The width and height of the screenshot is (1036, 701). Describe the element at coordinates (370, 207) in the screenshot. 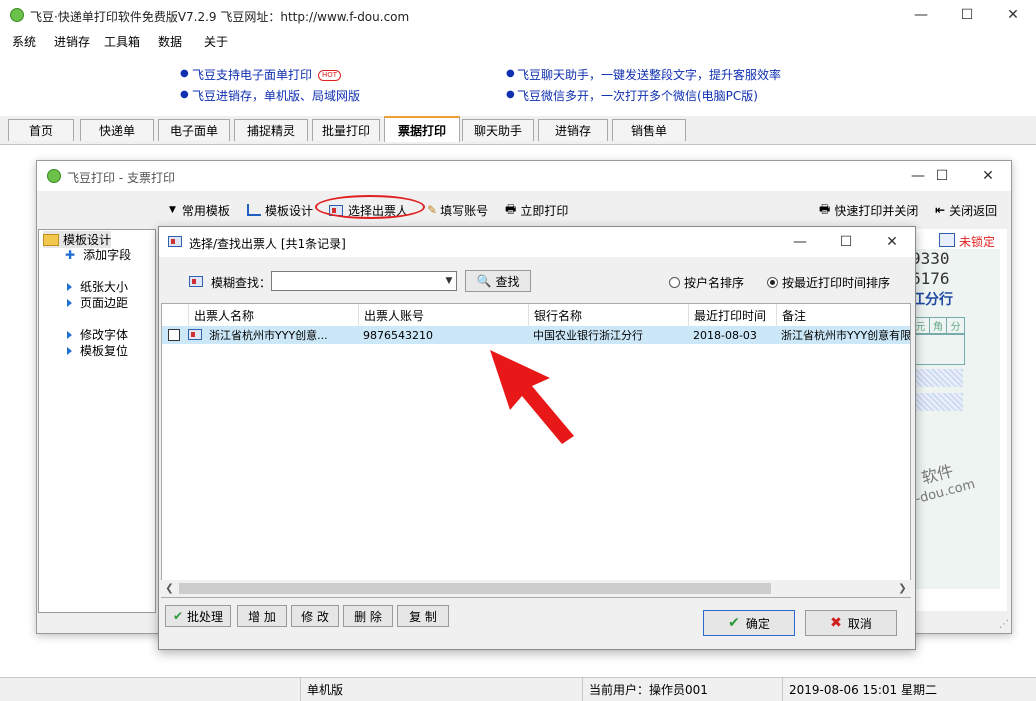

I see `annotation-ellipse` at that location.